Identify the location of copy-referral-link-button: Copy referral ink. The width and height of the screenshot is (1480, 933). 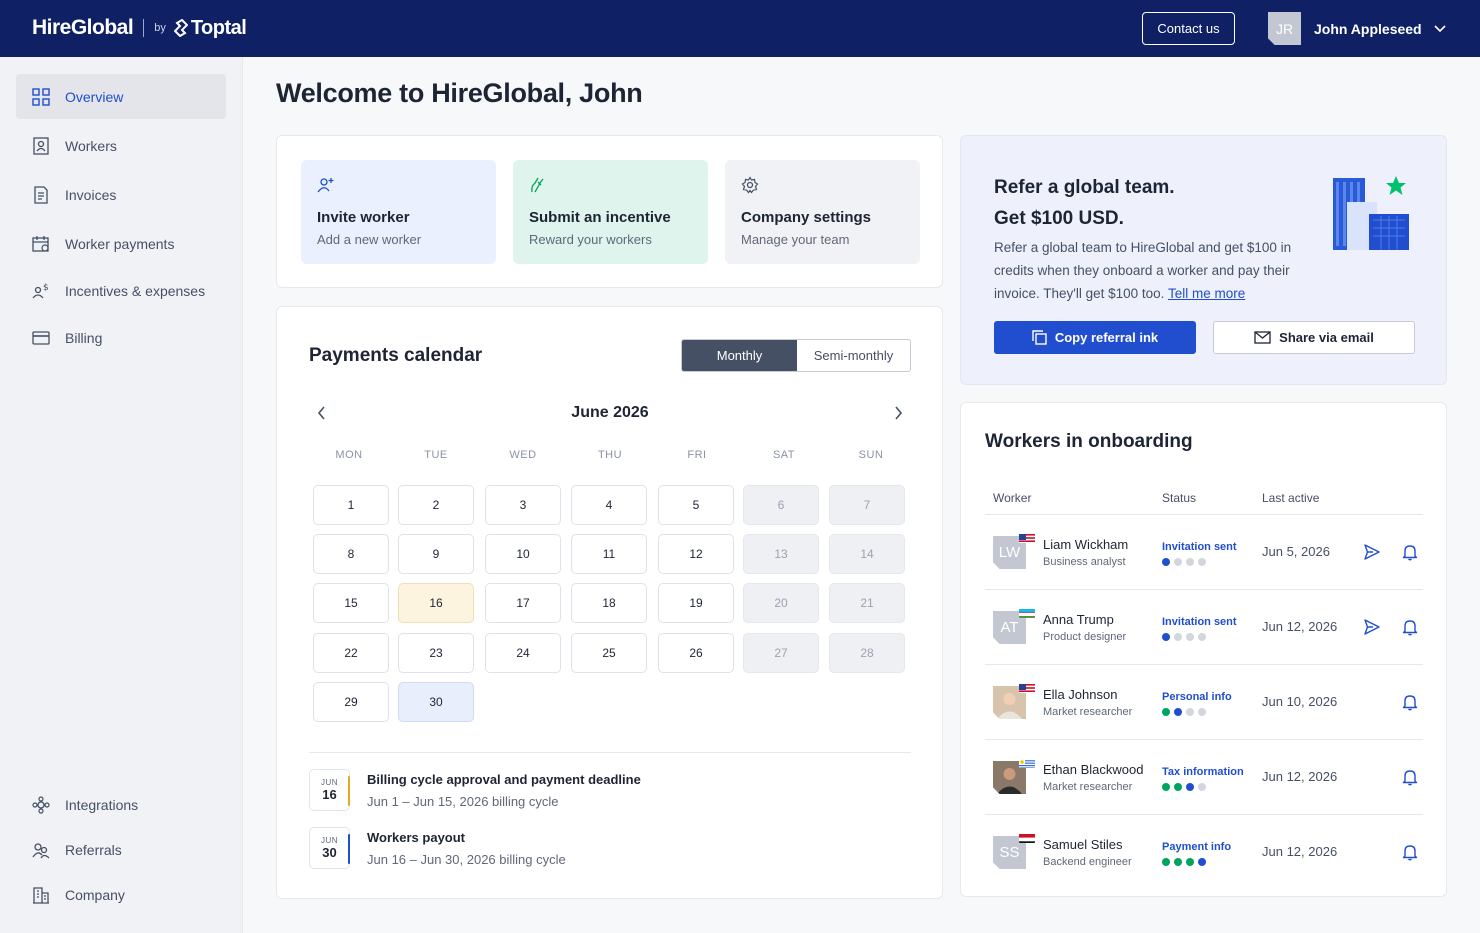
(1095, 337).